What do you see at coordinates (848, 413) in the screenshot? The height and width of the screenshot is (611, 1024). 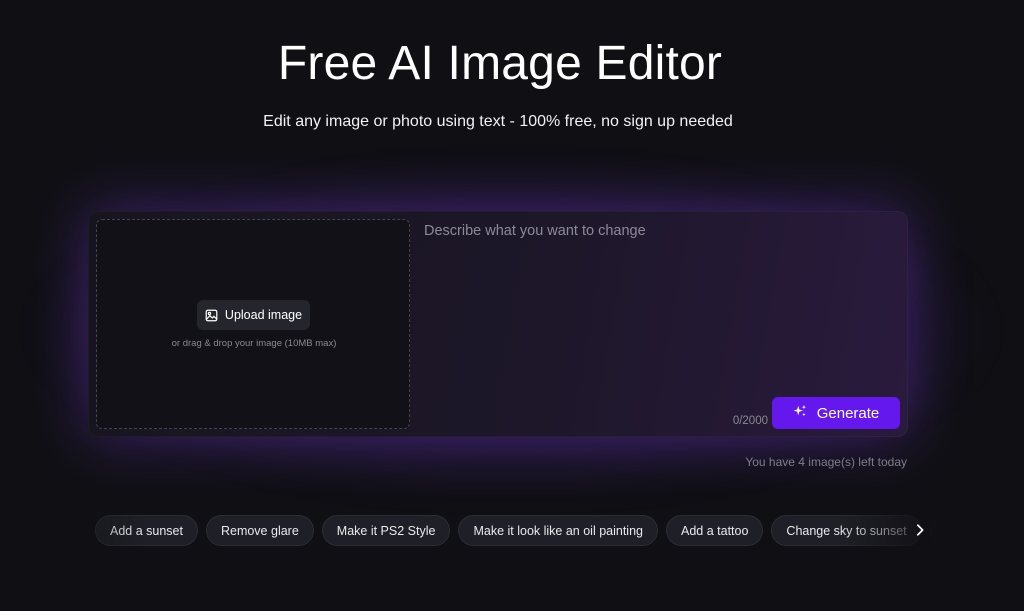 I see `generate-label: Generate` at bounding box center [848, 413].